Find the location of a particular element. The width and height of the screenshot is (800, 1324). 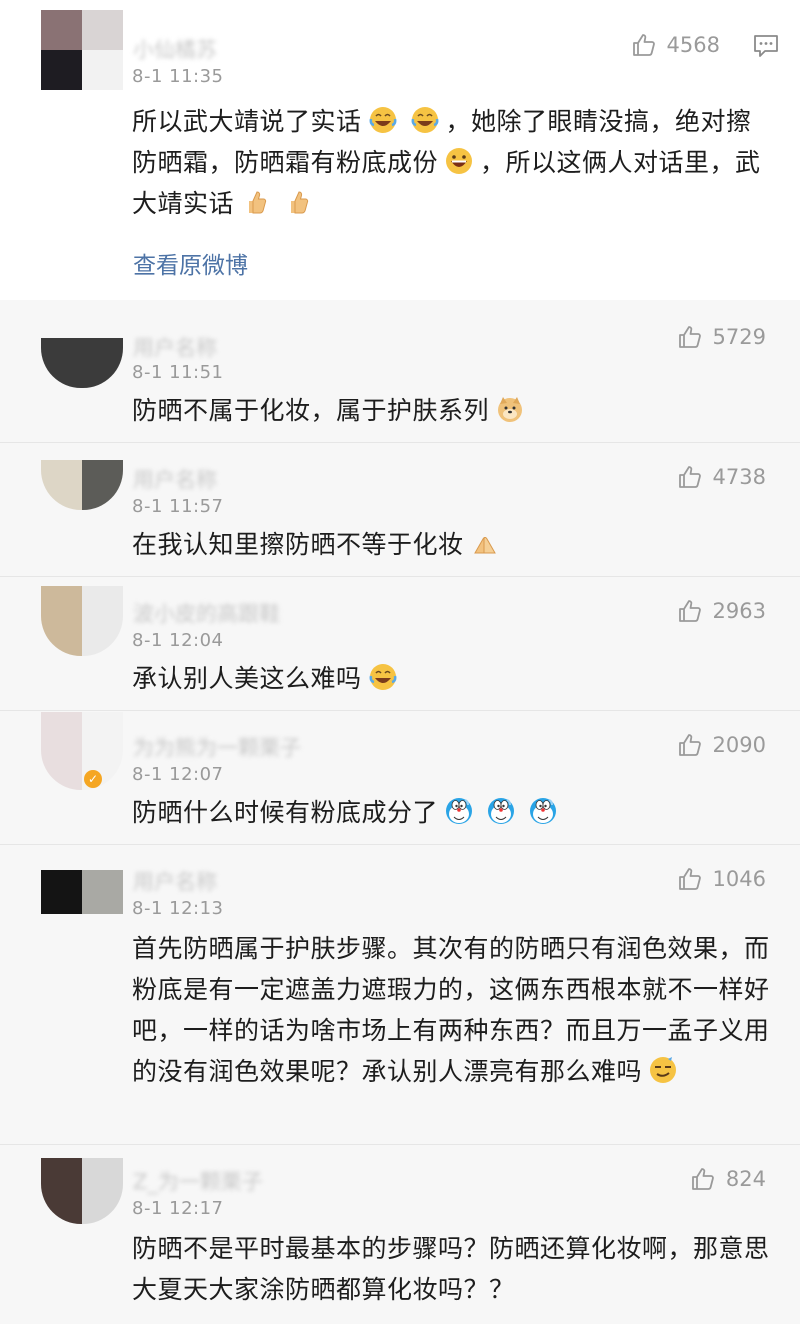

like-button: 2963 is located at coordinates (721, 611).